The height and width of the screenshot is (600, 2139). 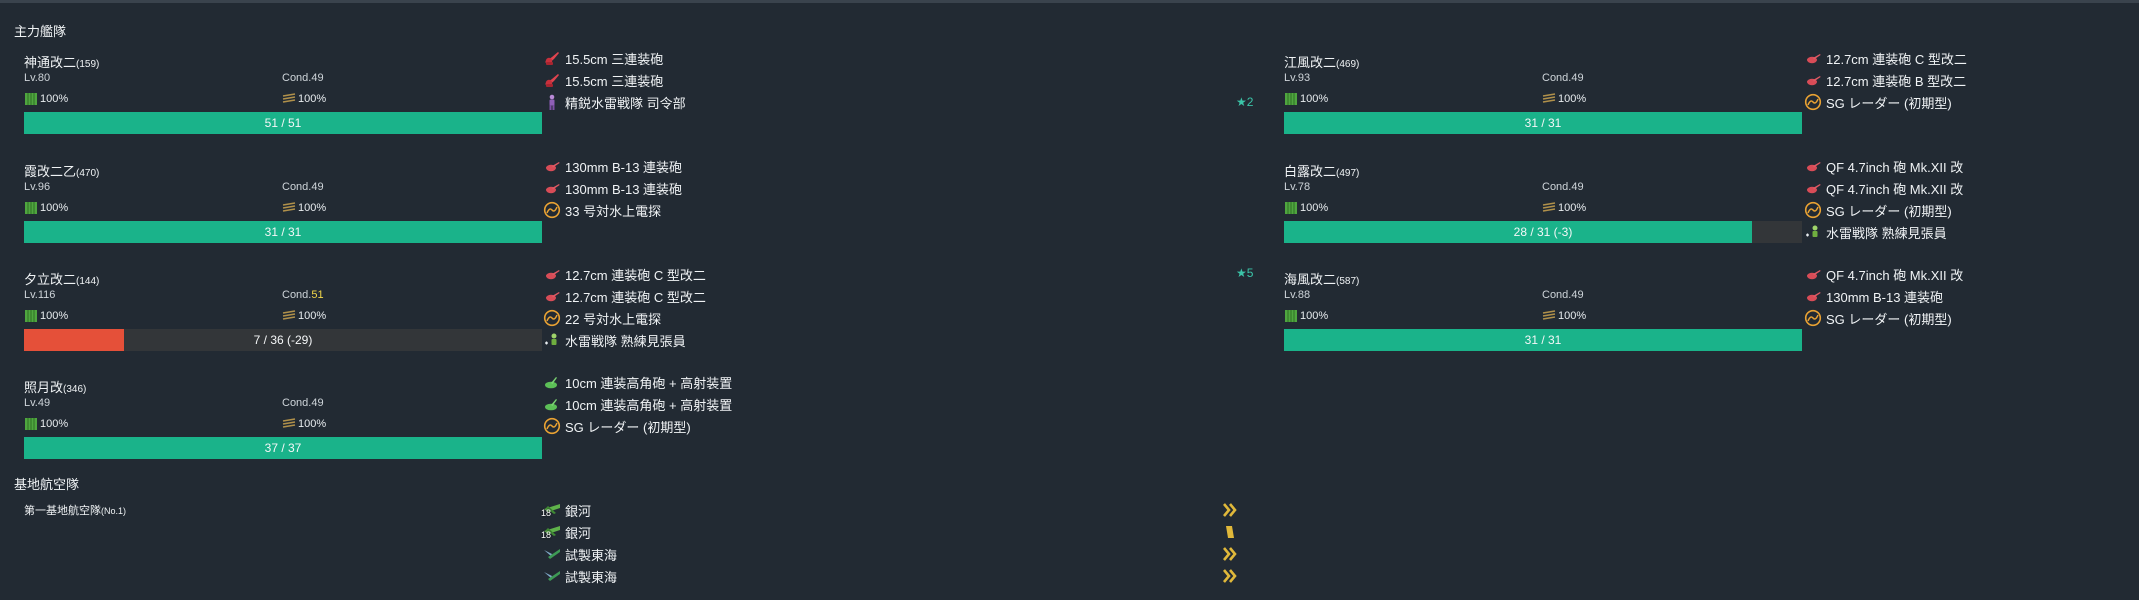 What do you see at coordinates (1322, 279) in the screenshot?
I see `ship-name: 海風改二(587)` at bounding box center [1322, 279].